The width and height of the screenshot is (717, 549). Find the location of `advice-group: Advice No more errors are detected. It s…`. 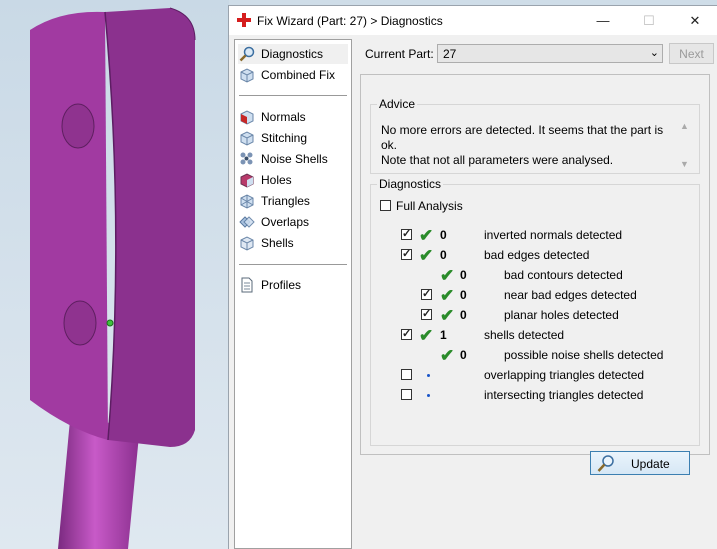

advice-group: Advice No more errors are detected. It s… is located at coordinates (535, 135).